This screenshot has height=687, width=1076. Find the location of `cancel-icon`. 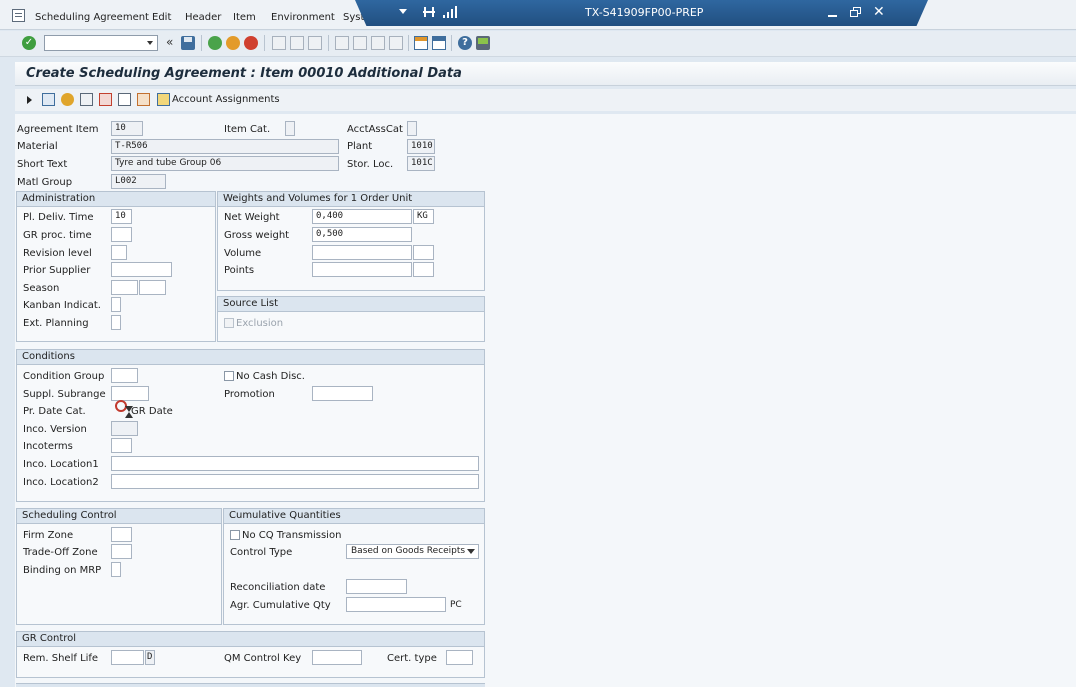

cancel-icon is located at coordinates (251, 43).